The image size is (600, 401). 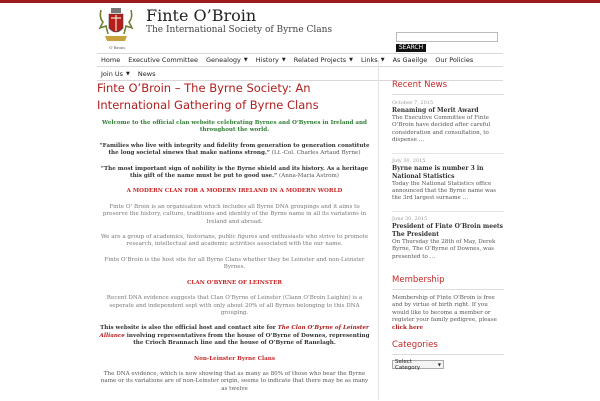 What do you see at coordinates (408, 364) in the screenshot?
I see `category-select-value: Select Category` at bounding box center [408, 364].